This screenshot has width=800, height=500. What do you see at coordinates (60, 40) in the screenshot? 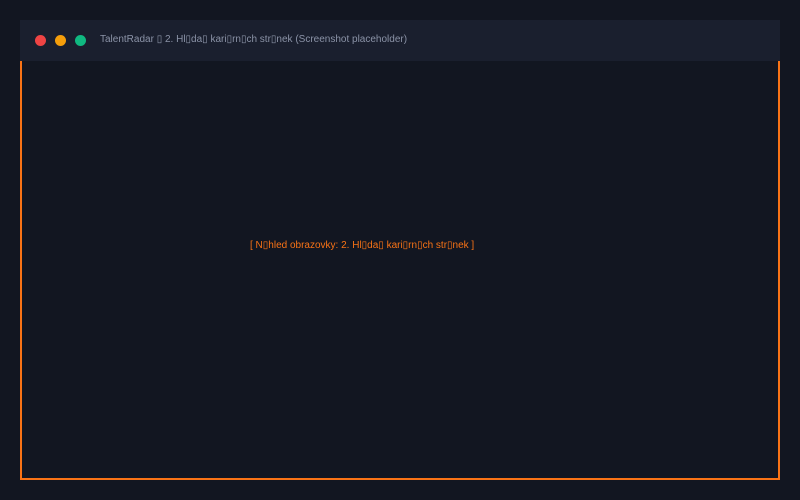
I see `minimize-window-button` at bounding box center [60, 40].